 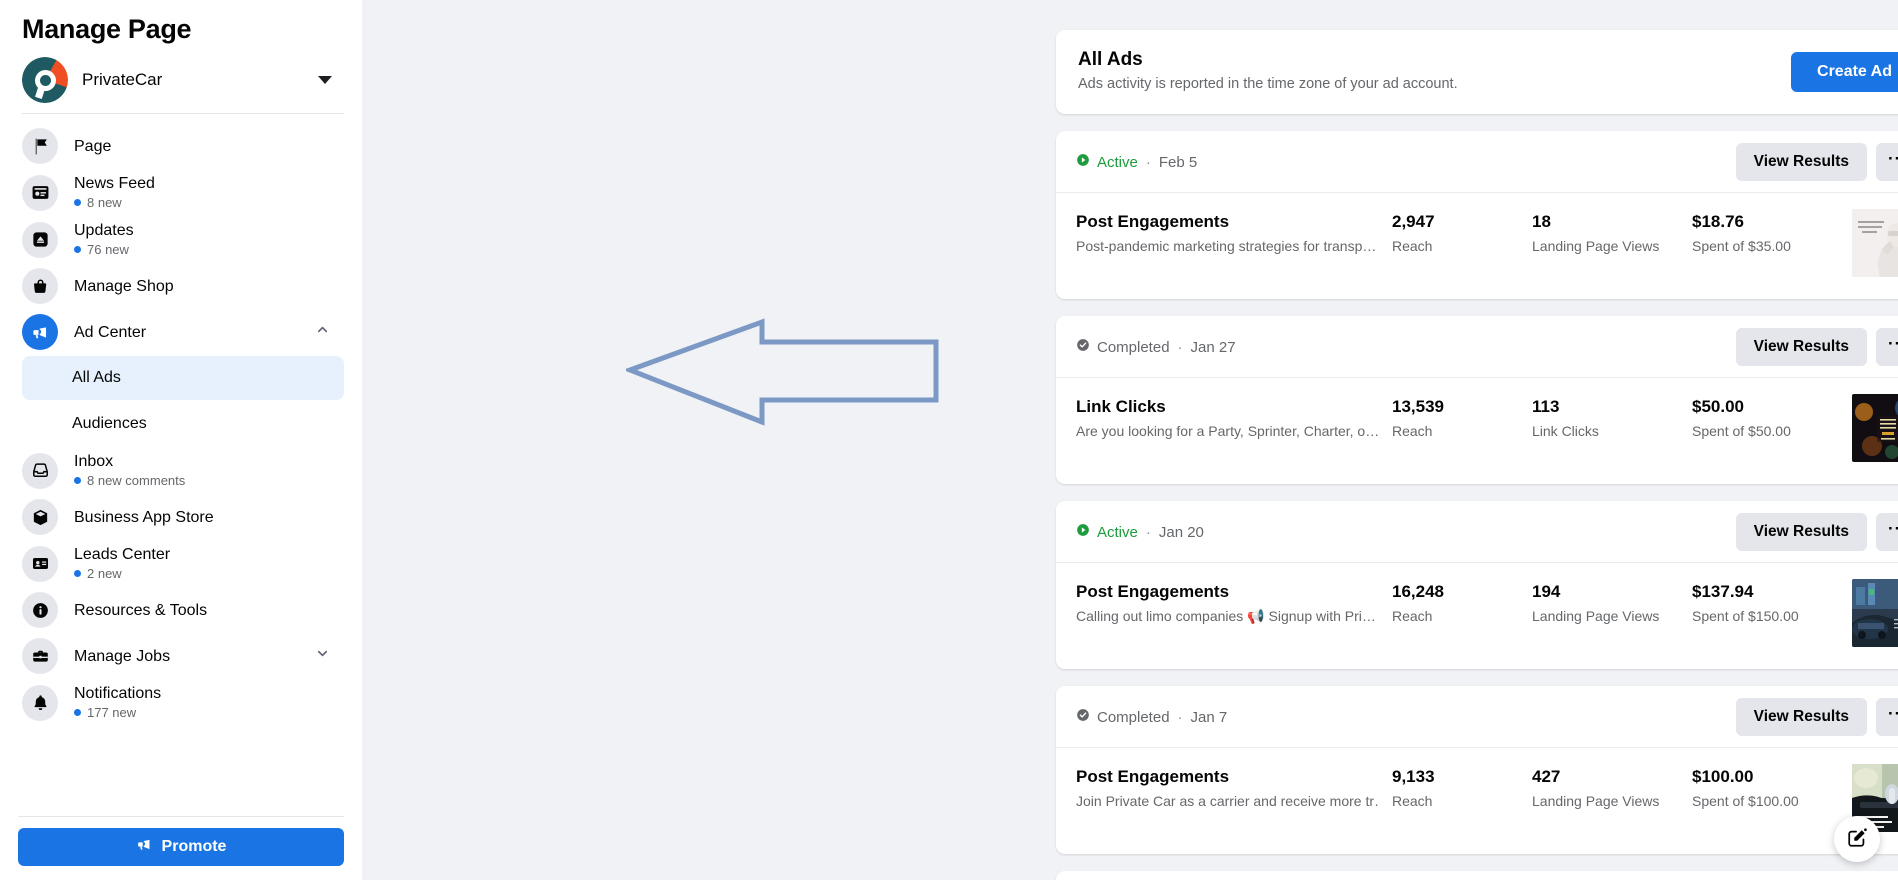 What do you see at coordinates (183, 656) in the screenshot?
I see `sidebar-item-manage-jobs: Manage Jobs` at bounding box center [183, 656].